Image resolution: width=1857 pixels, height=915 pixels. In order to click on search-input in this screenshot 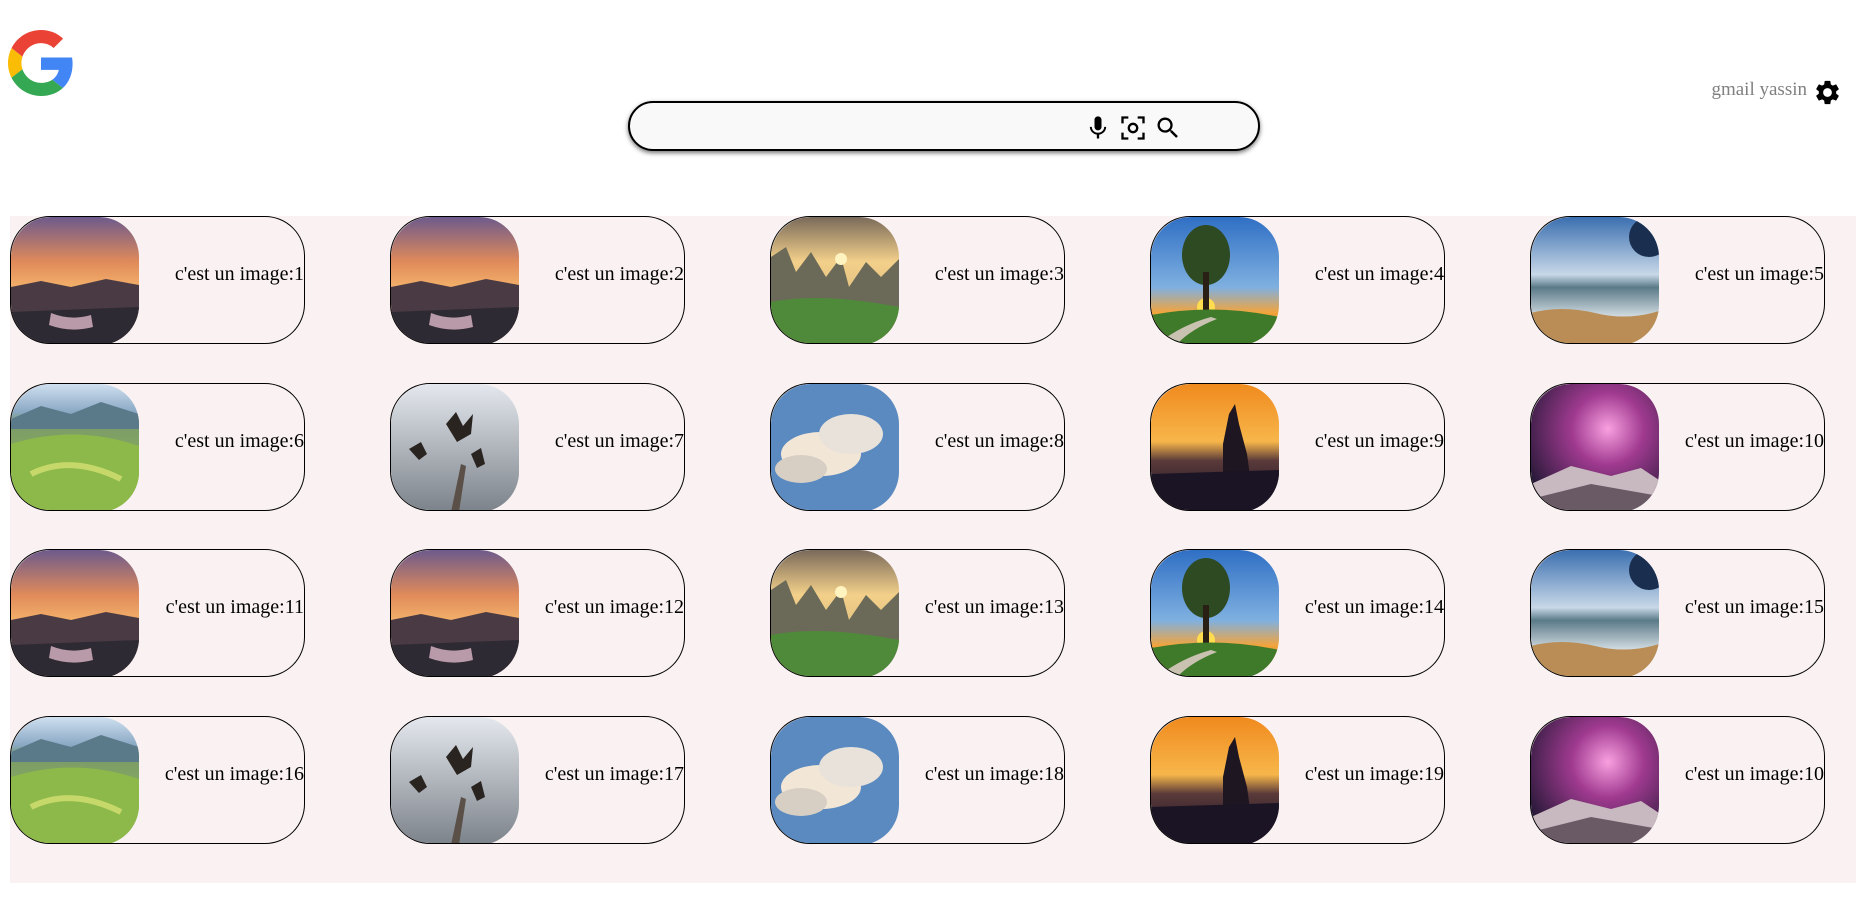, I will do `click(870, 127)`.